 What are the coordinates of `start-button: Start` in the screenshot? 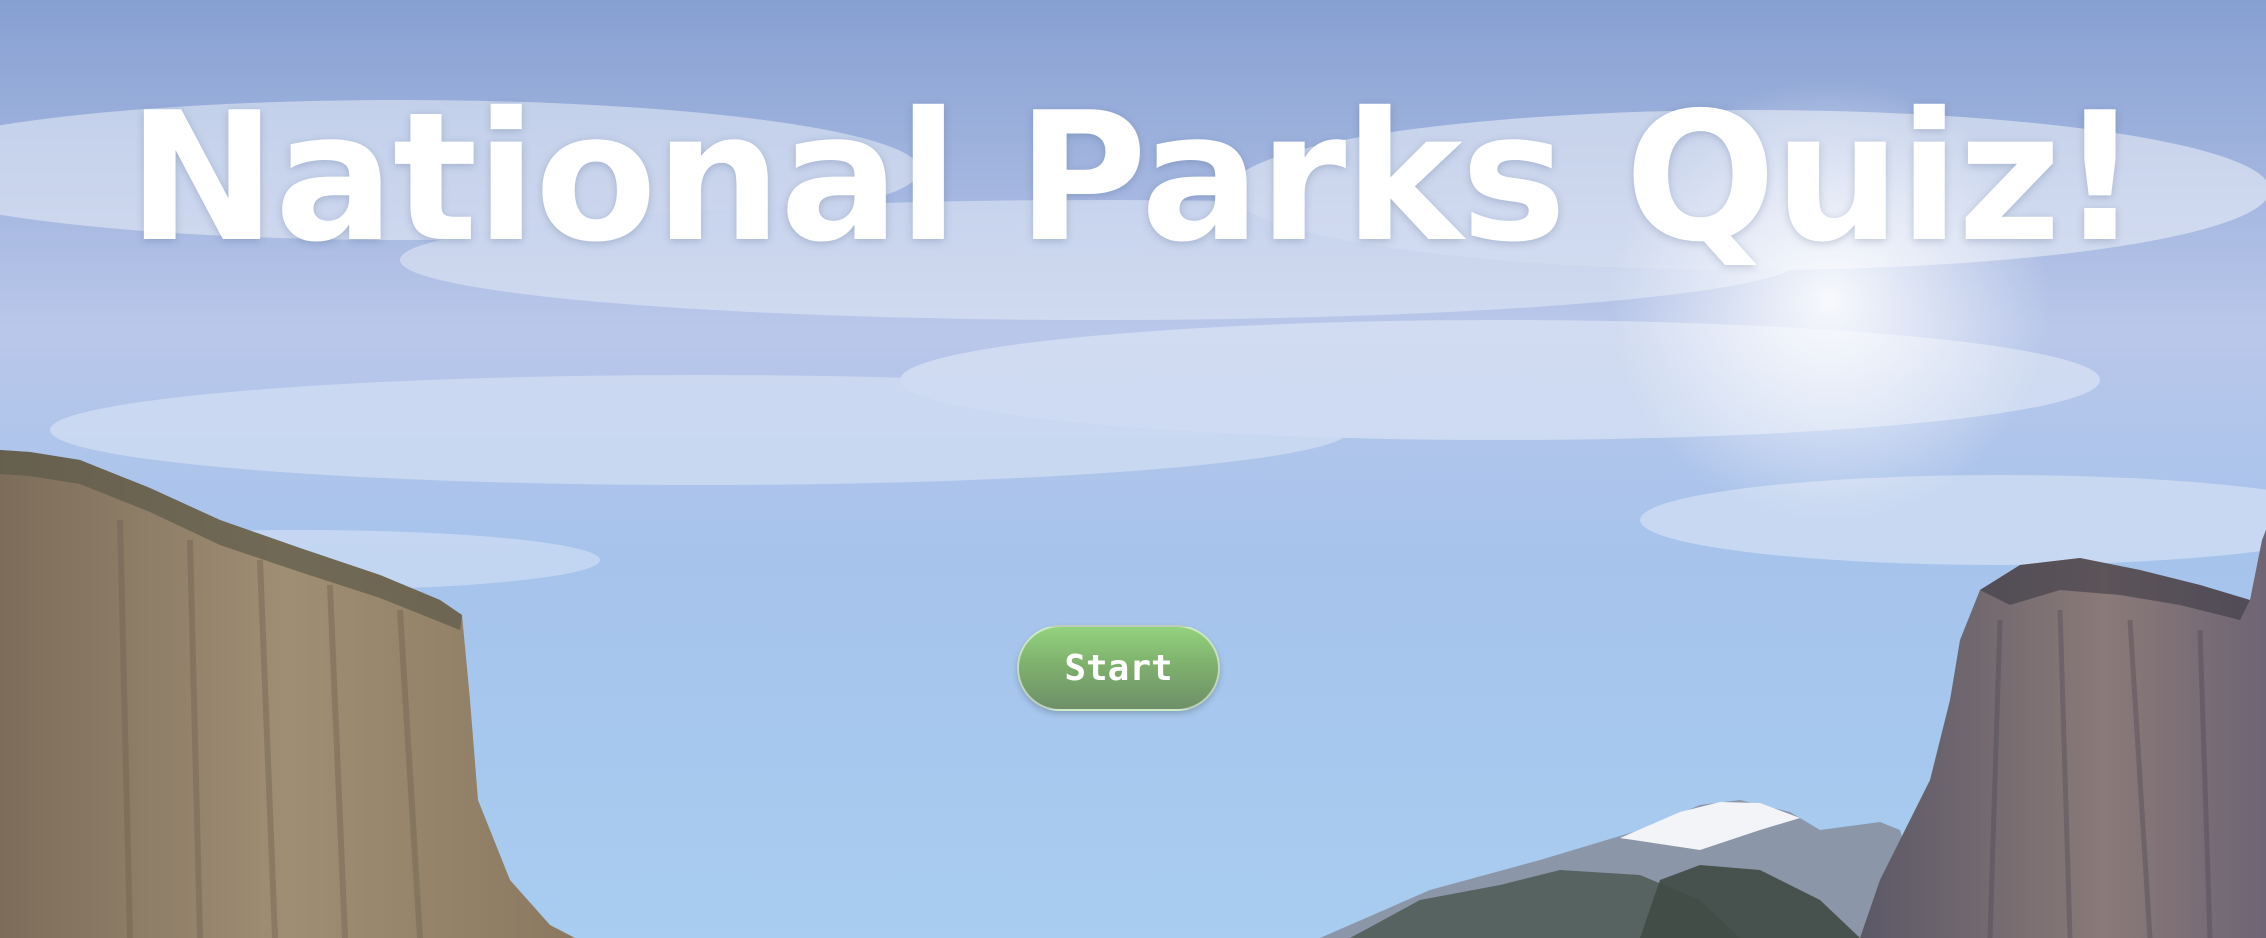 It's located at (1118, 668).